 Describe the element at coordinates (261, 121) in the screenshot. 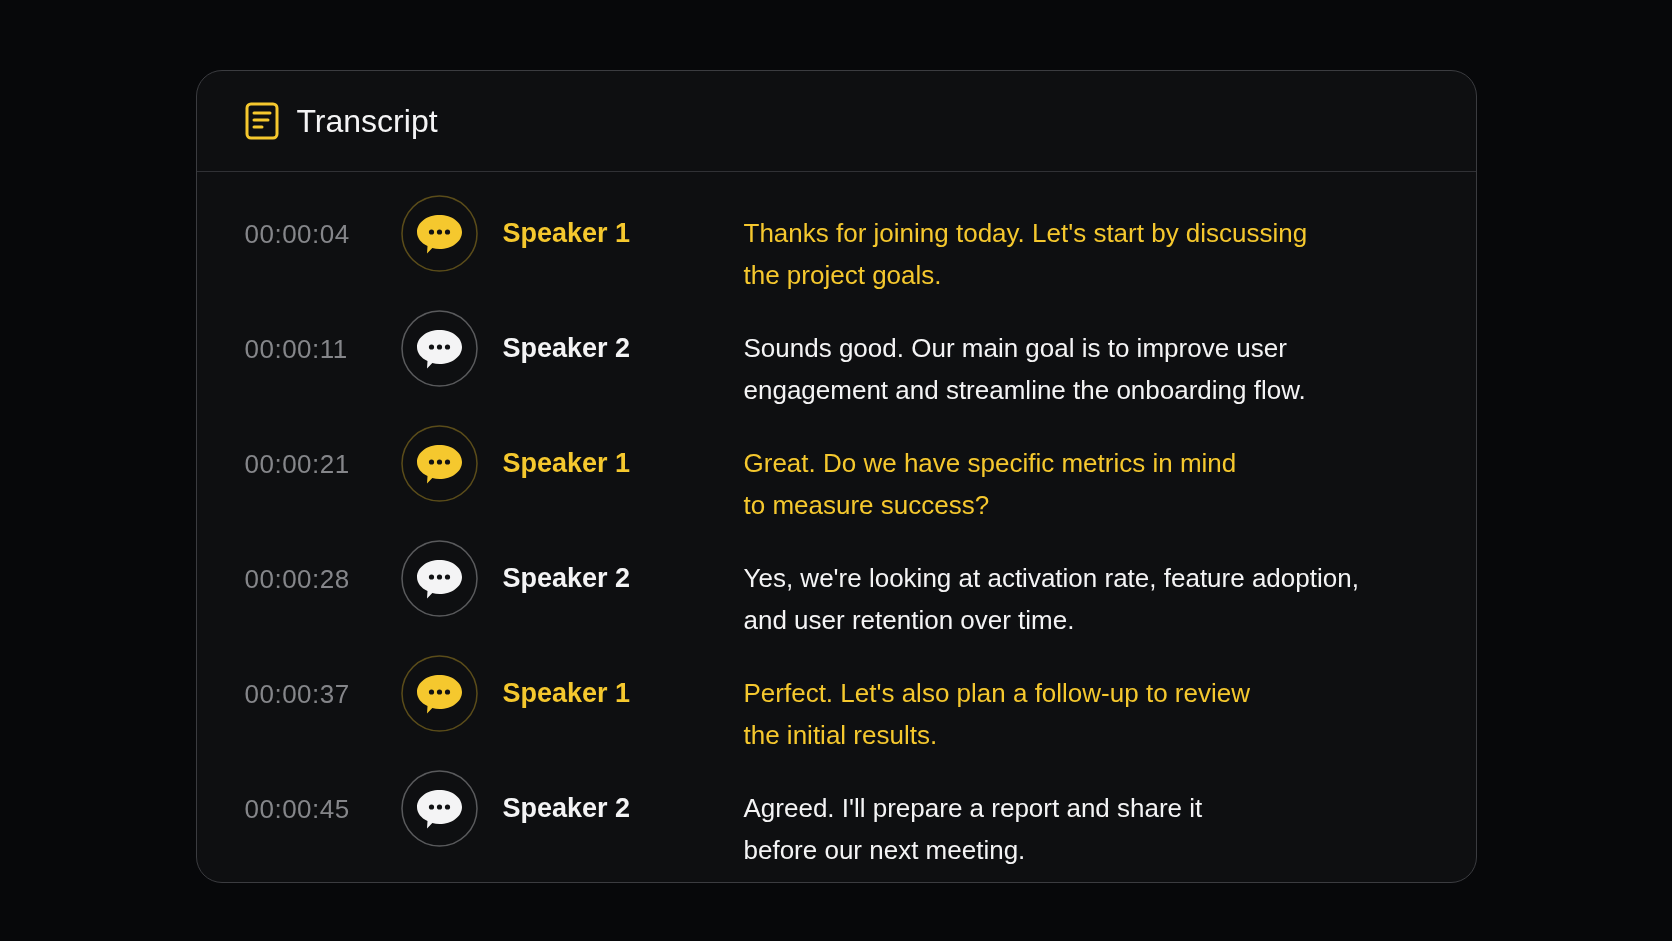

I see `document-icon` at that location.